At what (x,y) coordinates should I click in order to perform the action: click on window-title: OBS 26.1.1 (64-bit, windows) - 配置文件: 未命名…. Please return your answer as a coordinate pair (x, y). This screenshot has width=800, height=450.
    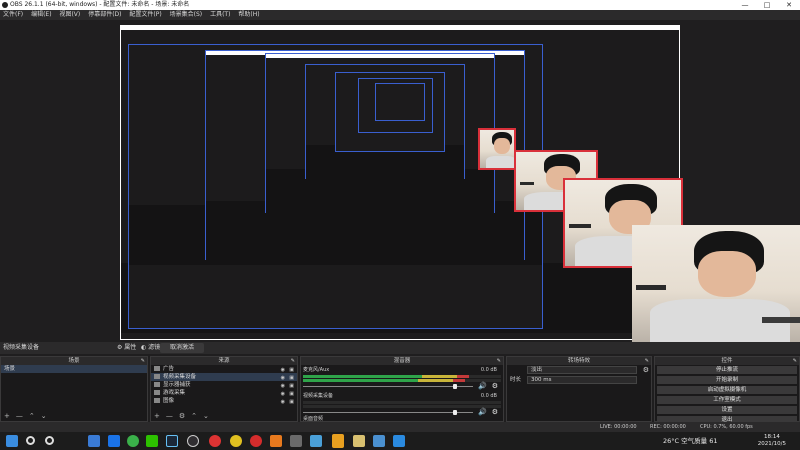
    Looking at the image, I should click on (100, 4).